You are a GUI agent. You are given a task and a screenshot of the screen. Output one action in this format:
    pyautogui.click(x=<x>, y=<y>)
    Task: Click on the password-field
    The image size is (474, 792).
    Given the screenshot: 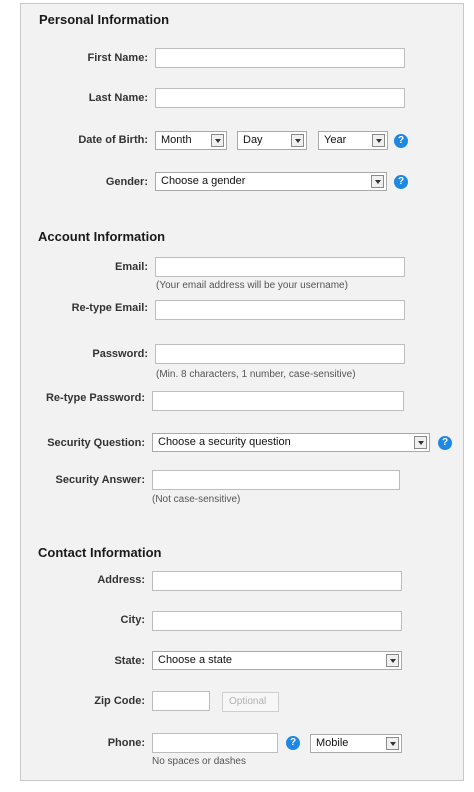 What is the action you would take?
    pyautogui.click(x=280, y=354)
    